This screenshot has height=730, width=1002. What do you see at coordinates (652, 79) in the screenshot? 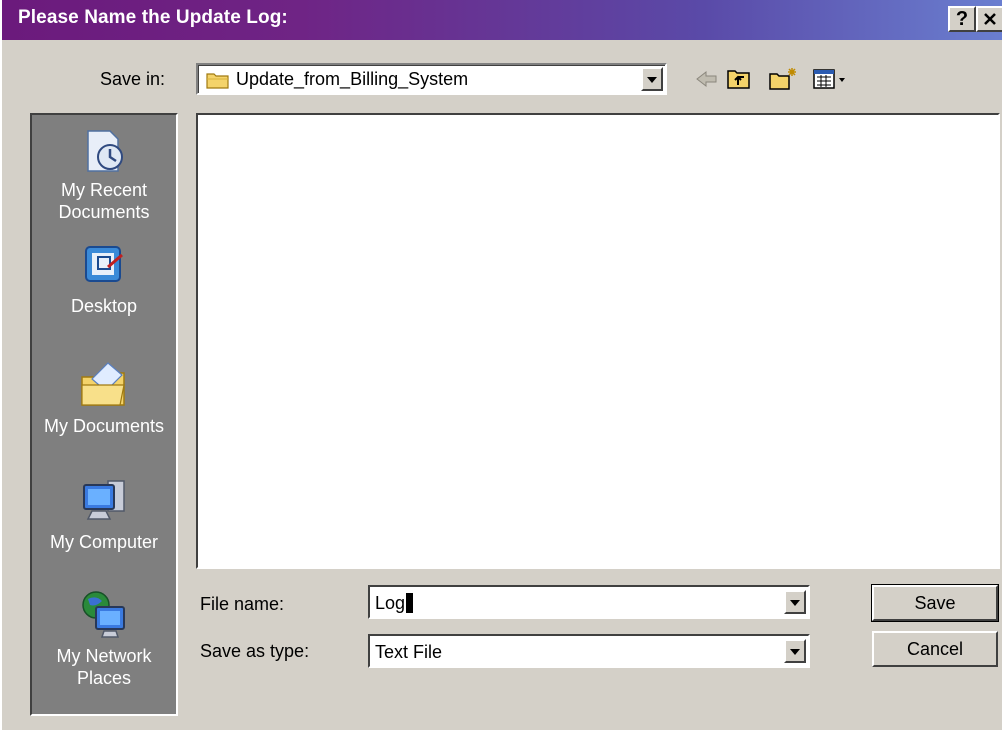
I see `save-in-dropdown-button` at bounding box center [652, 79].